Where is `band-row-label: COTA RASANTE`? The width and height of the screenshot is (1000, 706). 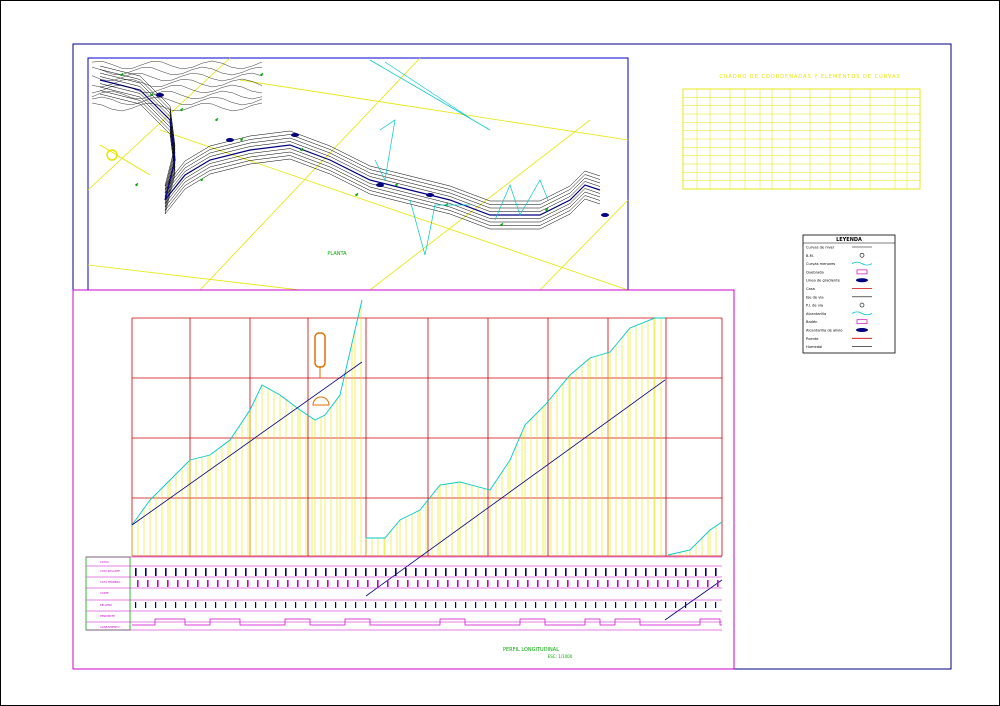
band-row-label: COTA RASANTE is located at coordinates (110, 571).